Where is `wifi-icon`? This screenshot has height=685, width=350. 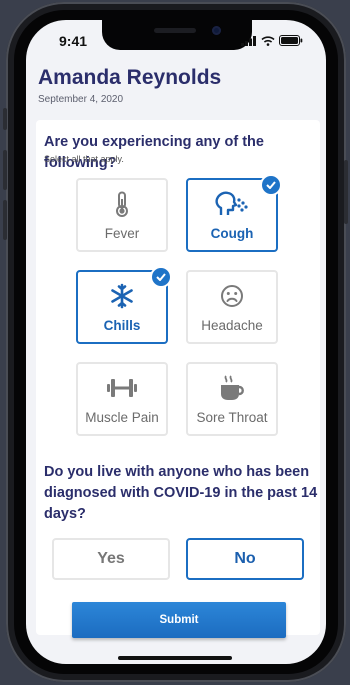 wifi-icon is located at coordinates (268, 40).